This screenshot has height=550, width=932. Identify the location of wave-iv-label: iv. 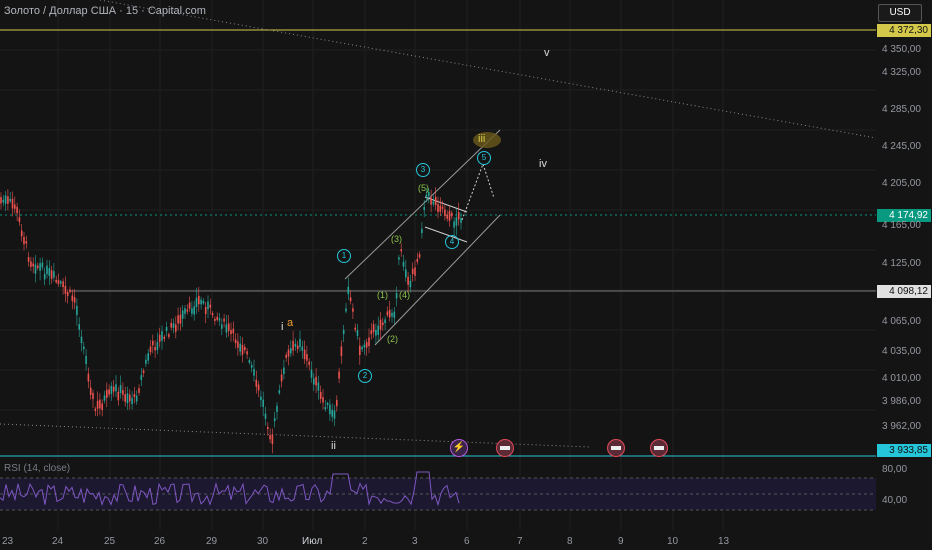
(543, 164).